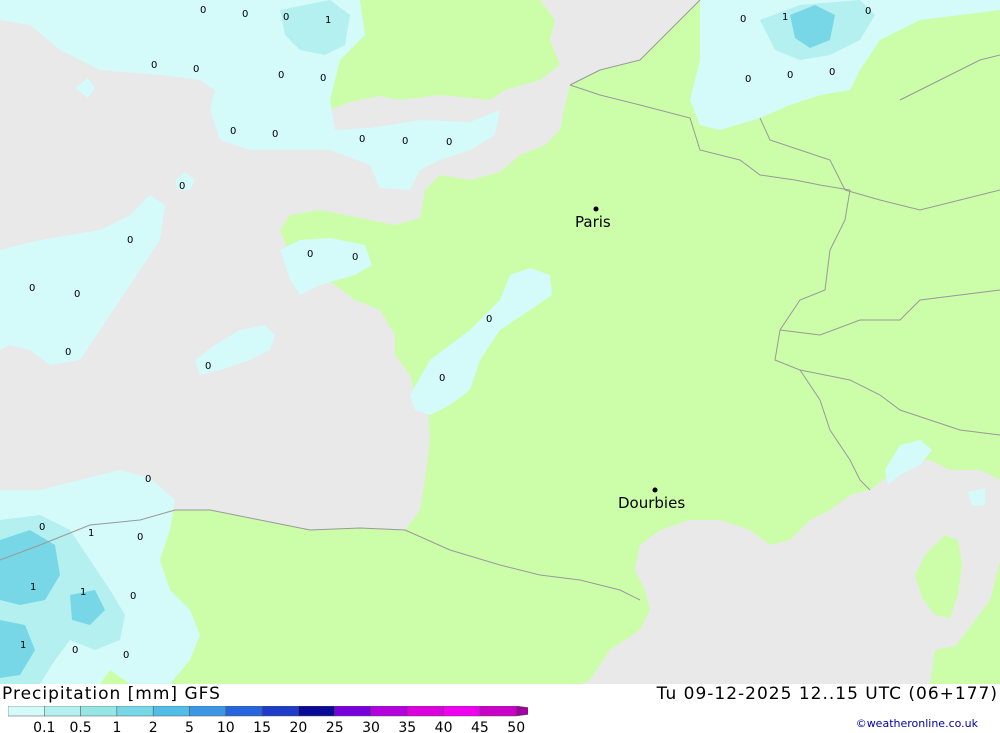  What do you see at coordinates (917, 723) in the screenshot?
I see `credit-link: ©weatheronline.co.uk` at bounding box center [917, 723].